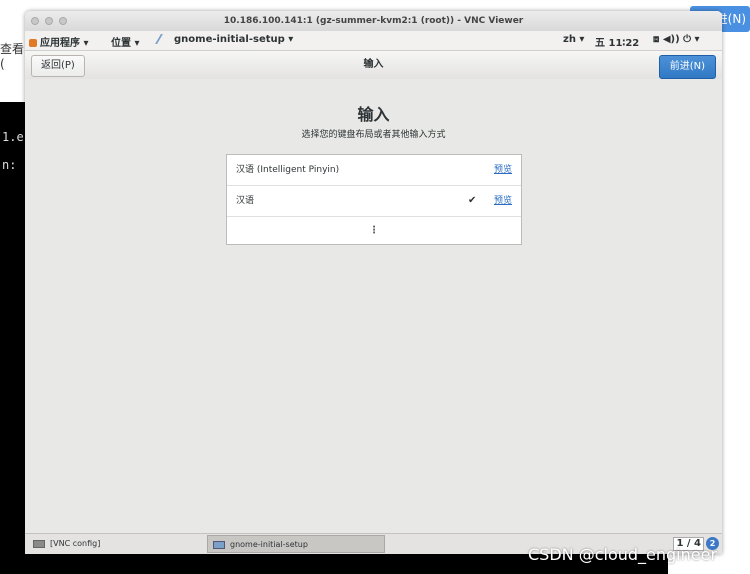  I want to click on checkmark-icon: ✔, so click(472, 200).